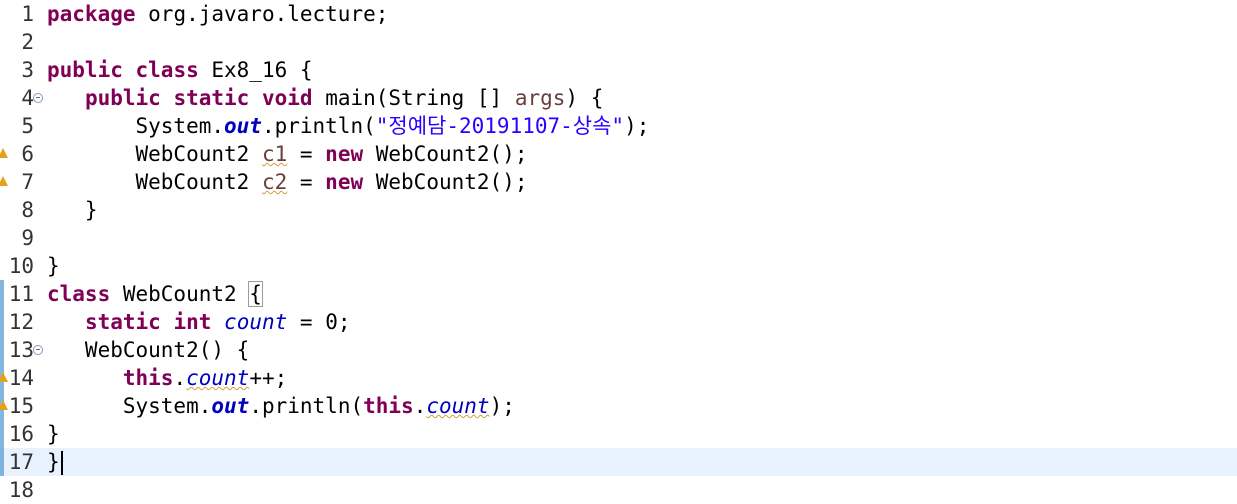 The height and width of the screenshot is (504, 1237). What do you see at coordinates (148, 378) in the screenshot?
I see `keyword: this` at bounding box center [148, 378].